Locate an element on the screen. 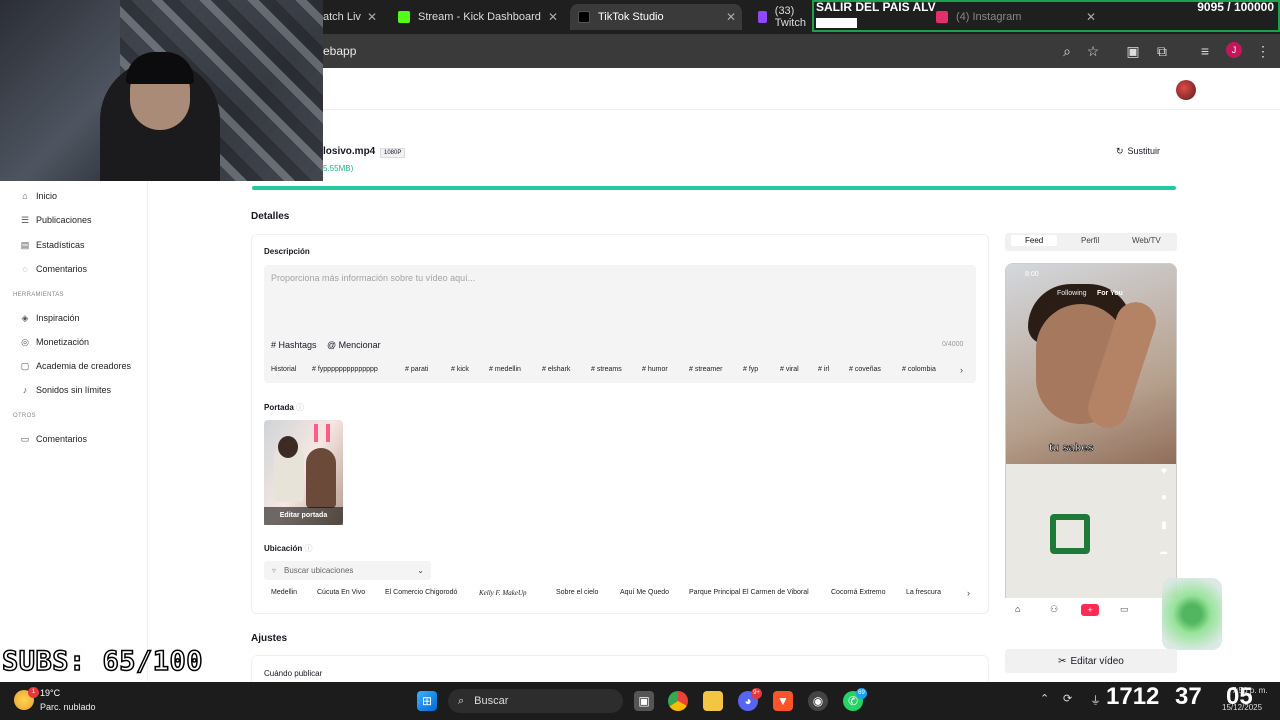  tab-tiktok-studio: TikTok Studio ✕ is located at coordinates (656, 17).